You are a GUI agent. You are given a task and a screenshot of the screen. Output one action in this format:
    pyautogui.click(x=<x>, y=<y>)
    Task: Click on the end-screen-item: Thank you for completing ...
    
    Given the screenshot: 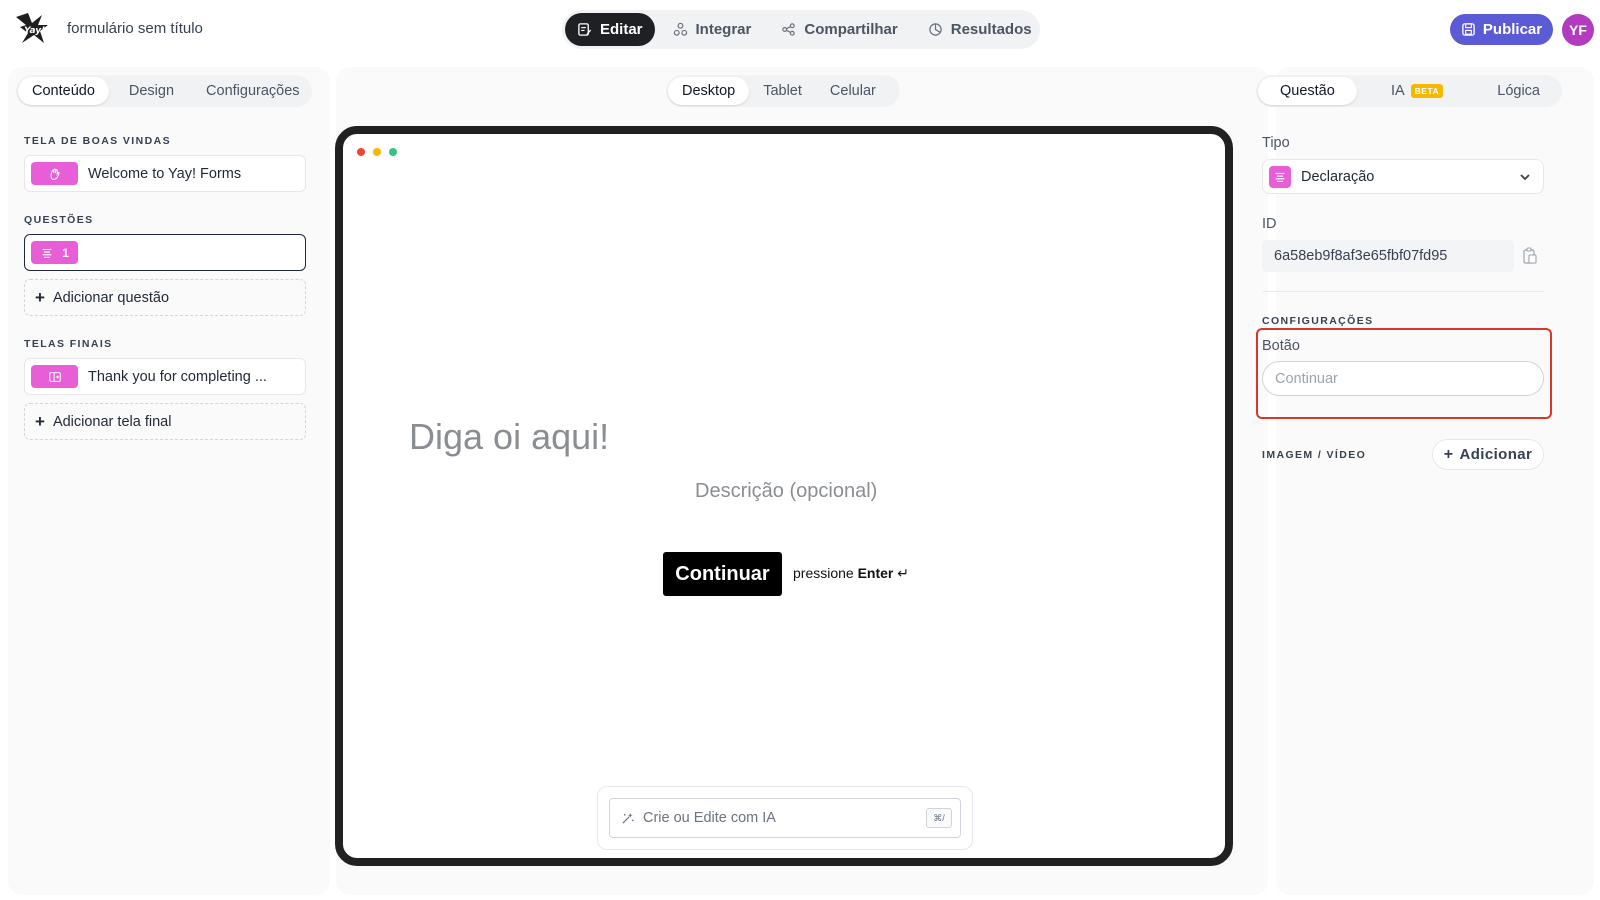 What is the action you would take?
    pyautogui.click(x=165, y=376)
    